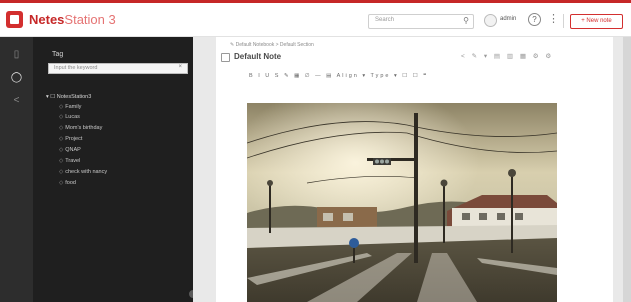  Describe the element at coordinates (225, 57) in the screenshot. I see `note-icon` at that location.